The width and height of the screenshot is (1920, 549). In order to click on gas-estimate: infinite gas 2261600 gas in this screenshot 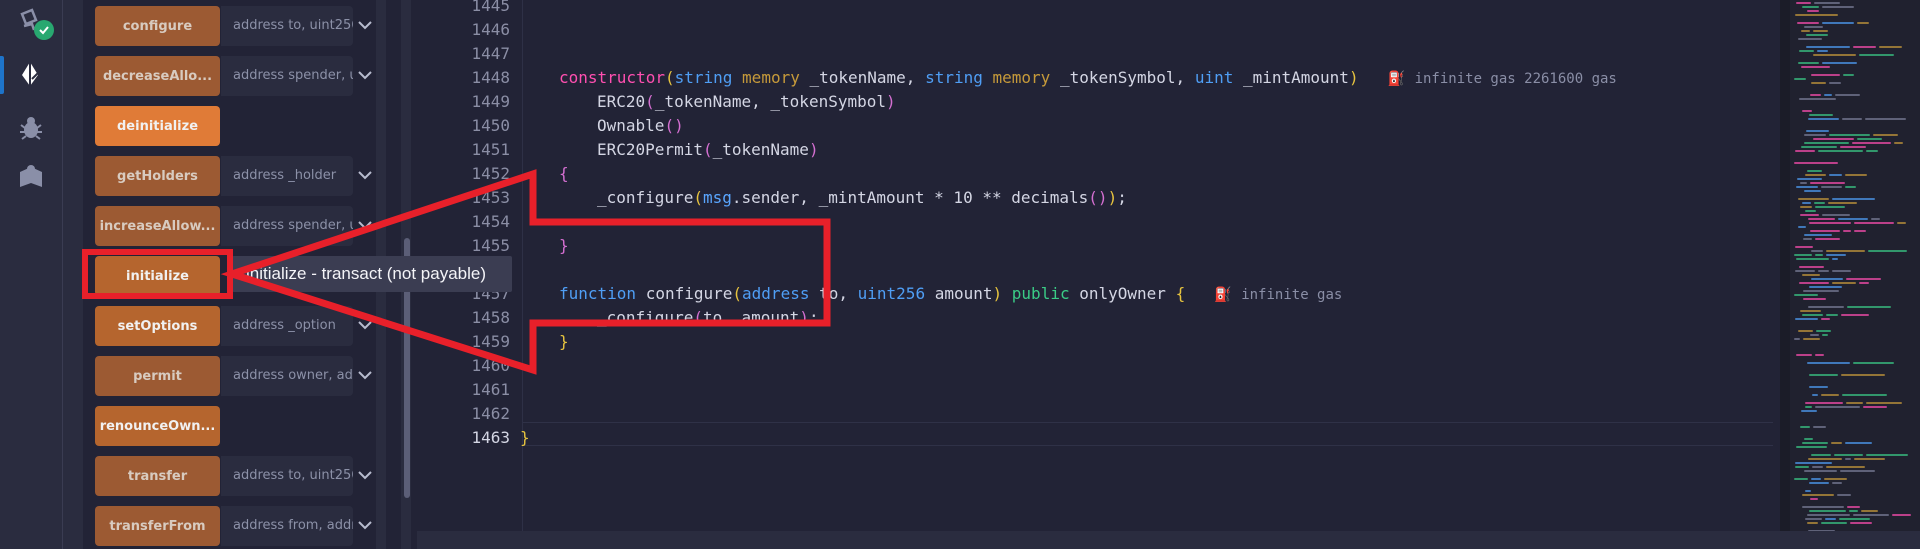, I will do `click(1515, 79)`.